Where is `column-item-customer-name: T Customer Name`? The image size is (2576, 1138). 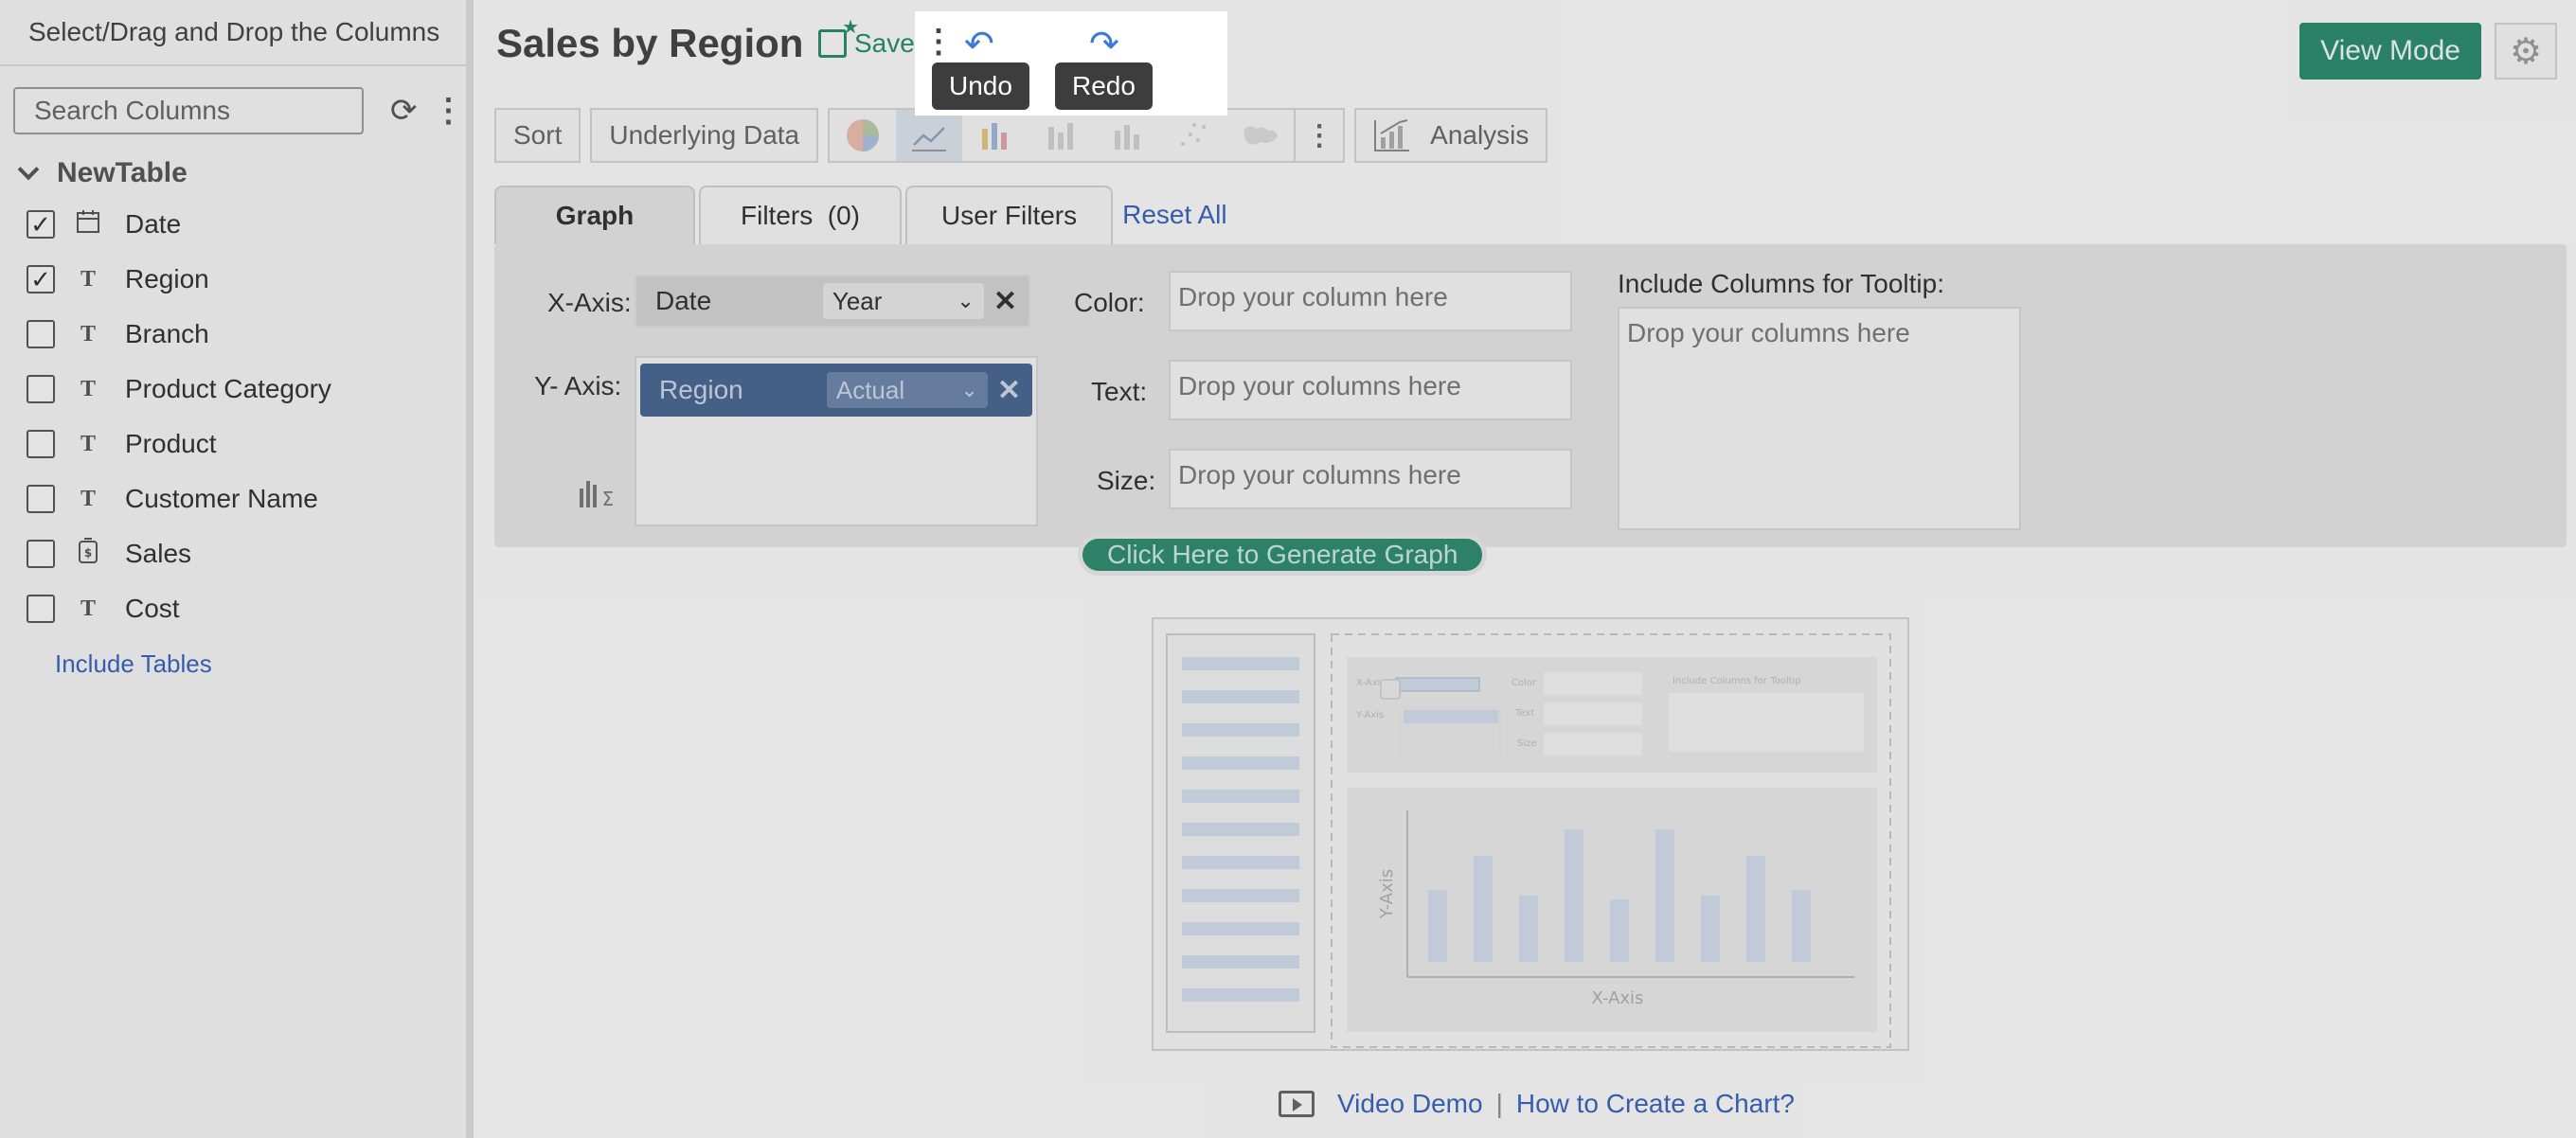
column-item-customer-name: T Customer Name is located at coordinates (233, 499).